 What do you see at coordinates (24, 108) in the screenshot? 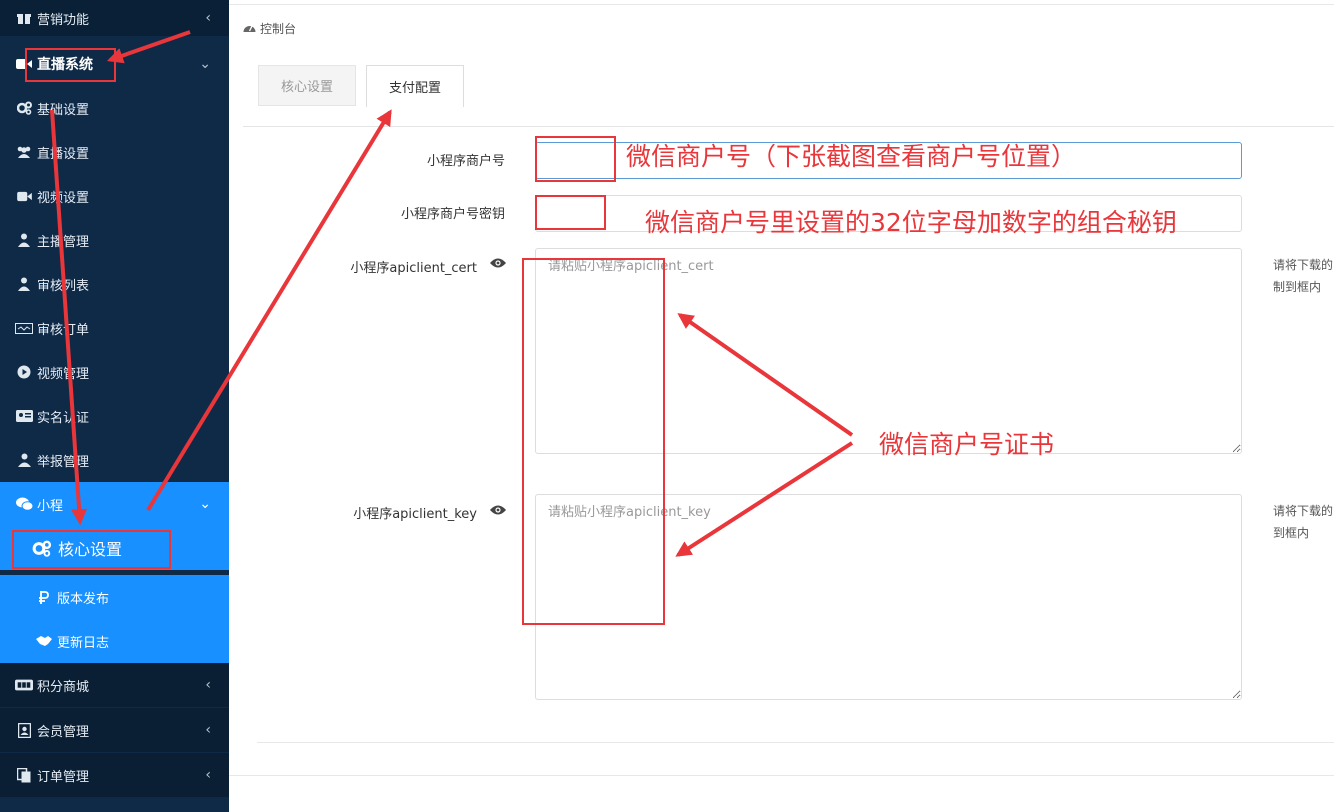
I see `gears-icon` at bounding box center [24, 108].